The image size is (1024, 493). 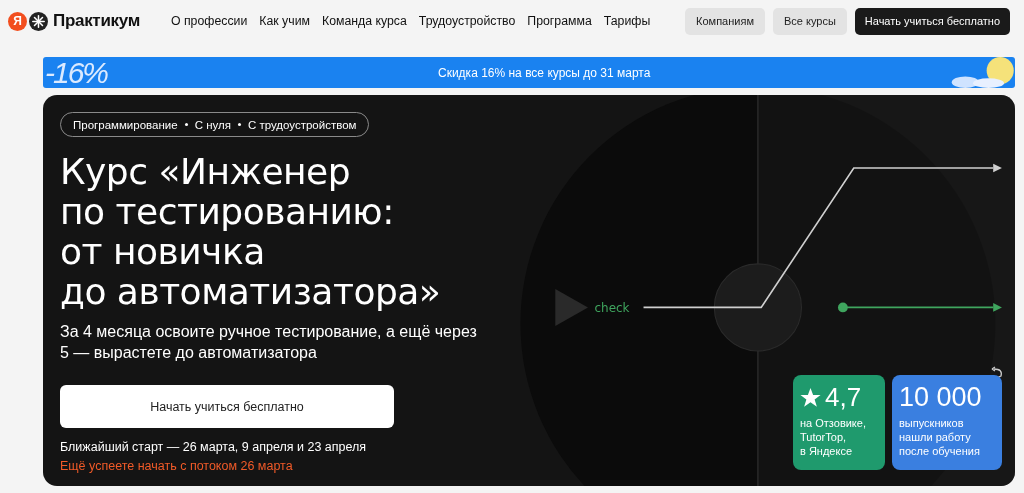 What do you see at coordinates (38, 21) in the screenshot?
I see `asterisk-logo-icon` at bounding box center [38, 21].